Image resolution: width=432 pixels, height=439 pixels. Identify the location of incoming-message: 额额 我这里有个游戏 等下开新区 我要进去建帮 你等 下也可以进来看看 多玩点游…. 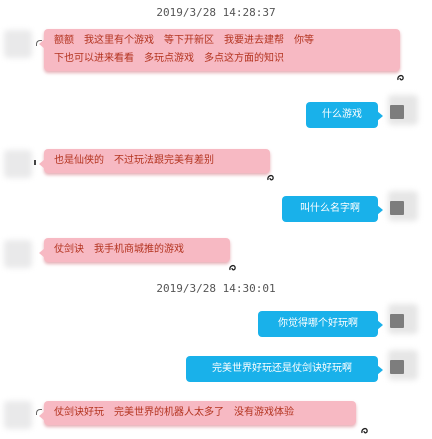
(219, 50).